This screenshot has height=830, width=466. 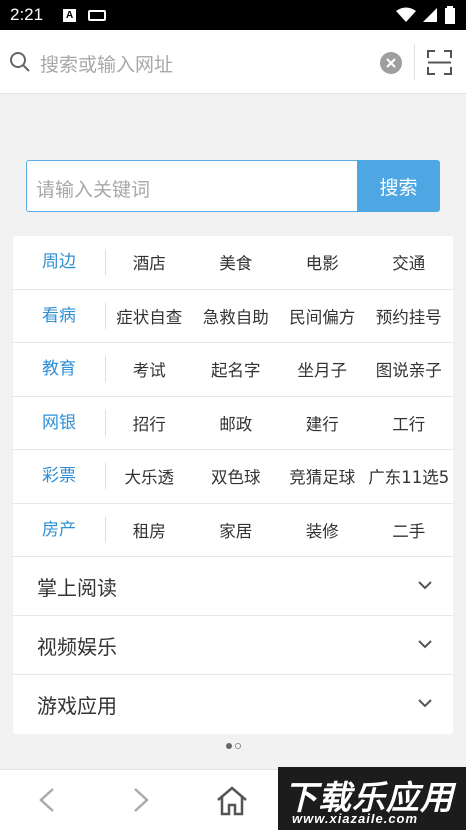 What do you see at coordinates (59, 476) in the screenshot?
I see `category-label: 彩票` at bounding box center [59, 476].